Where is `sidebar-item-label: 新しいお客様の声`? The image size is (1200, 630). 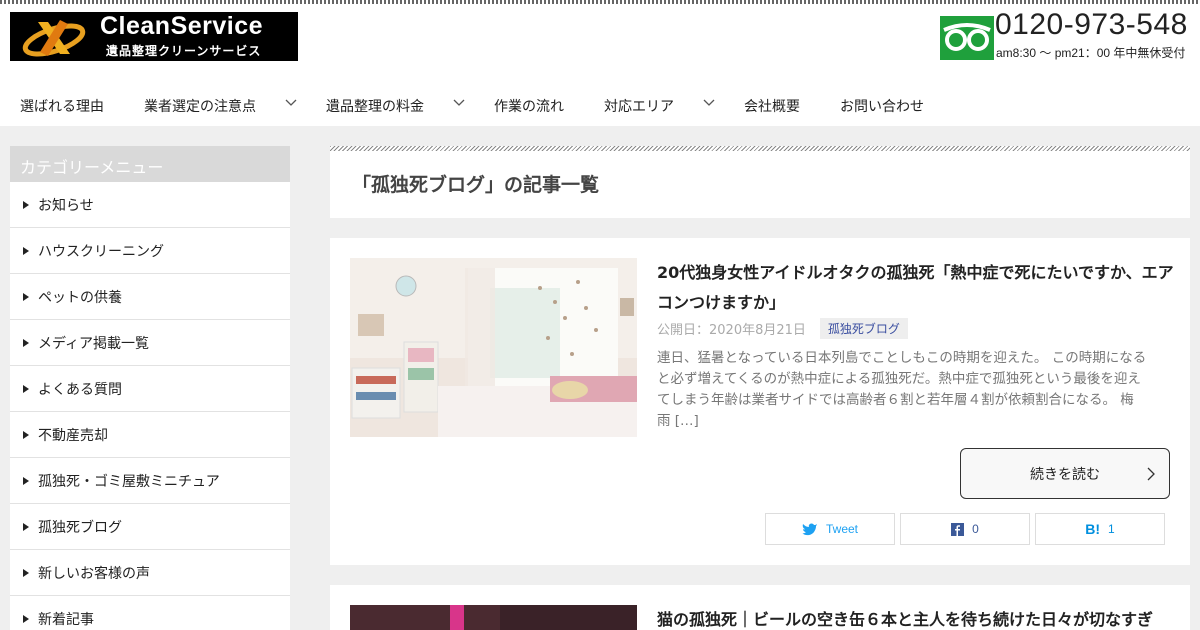
sidebar-item-label: 新しいお客様の声 is located at coordinates (94, 573).